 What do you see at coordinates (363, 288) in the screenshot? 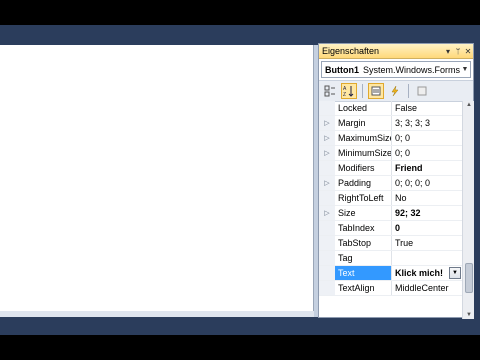
I see `property-name: TextAlign` at bounding box center [363, 288].